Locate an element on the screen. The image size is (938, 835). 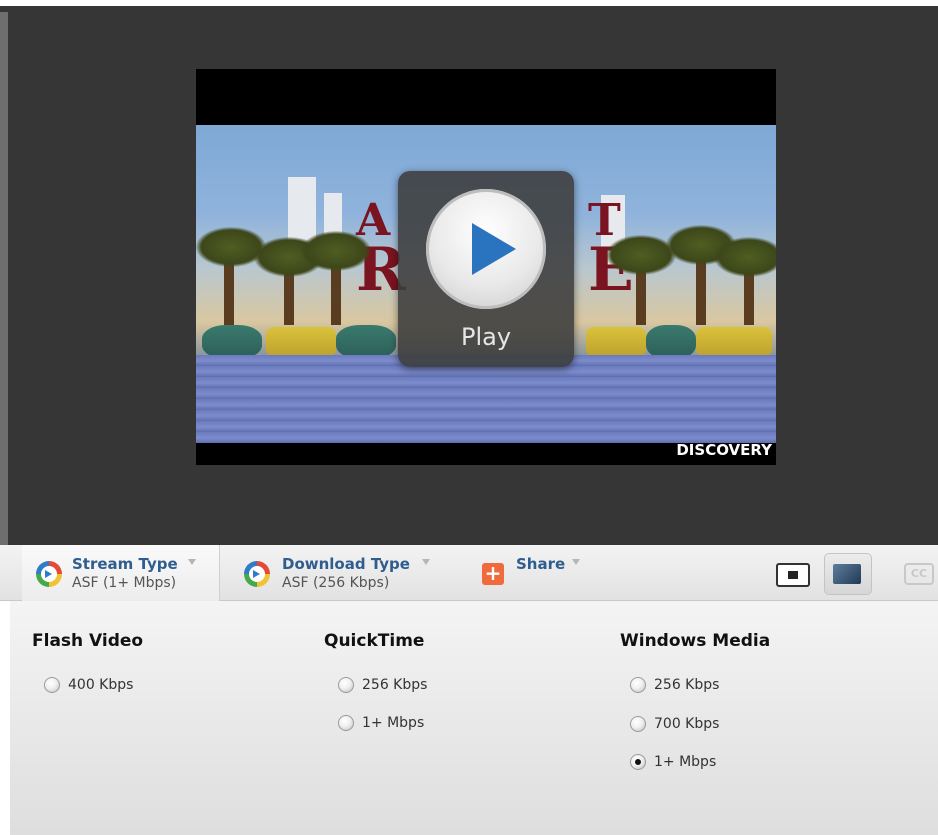
fit-screen-button is located at coordinates (793, 573).